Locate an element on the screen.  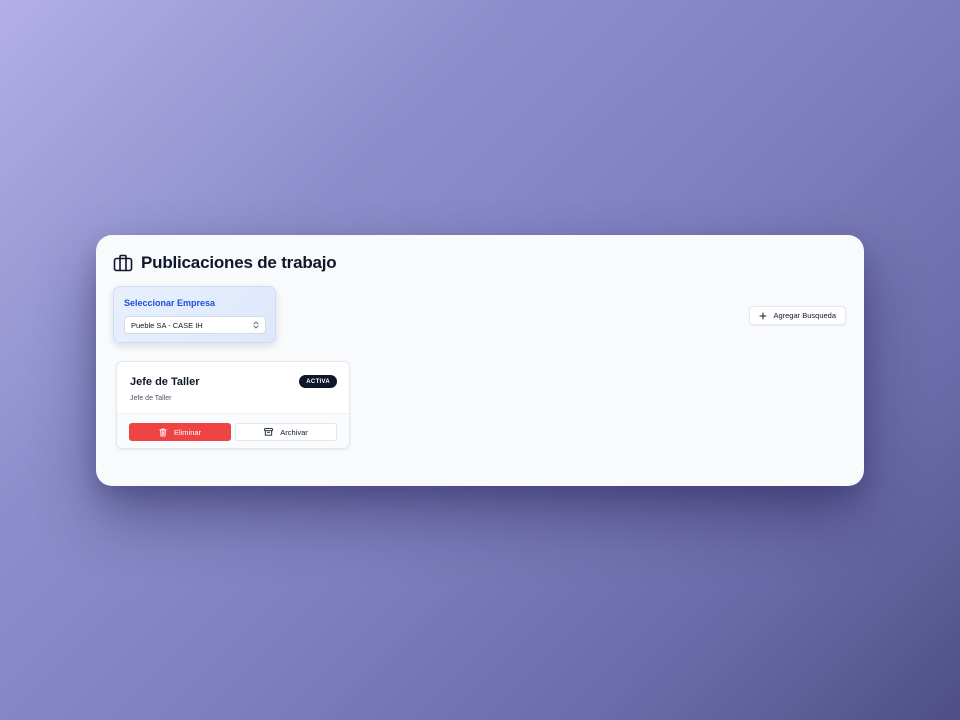
company-selector-label: Seleccionar Empresa is located at coordinates (170, 303).